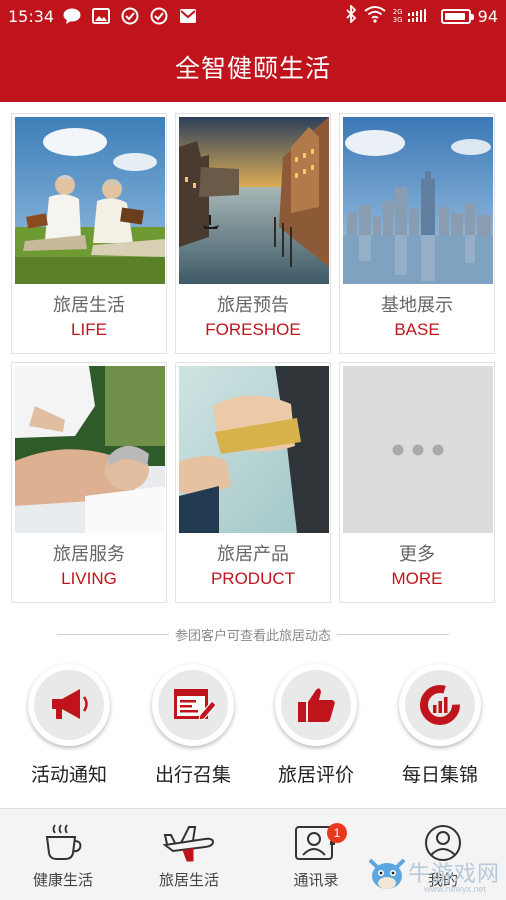 The height and width of the screenshot is (900, 506). I want to click on chart-donut-icon, so click(440, 705).